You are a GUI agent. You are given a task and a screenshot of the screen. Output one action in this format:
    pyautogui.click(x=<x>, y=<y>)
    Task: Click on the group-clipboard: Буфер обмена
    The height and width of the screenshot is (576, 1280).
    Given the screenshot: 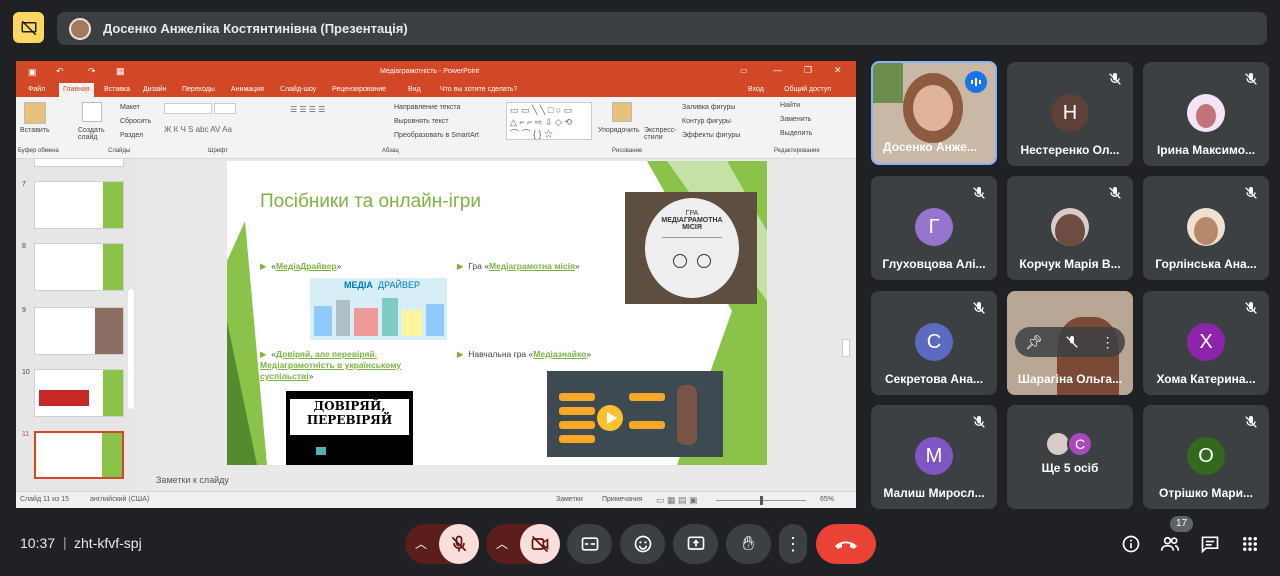 What is the action you would take?
    pyautogui.click(x=38, y=151)
    